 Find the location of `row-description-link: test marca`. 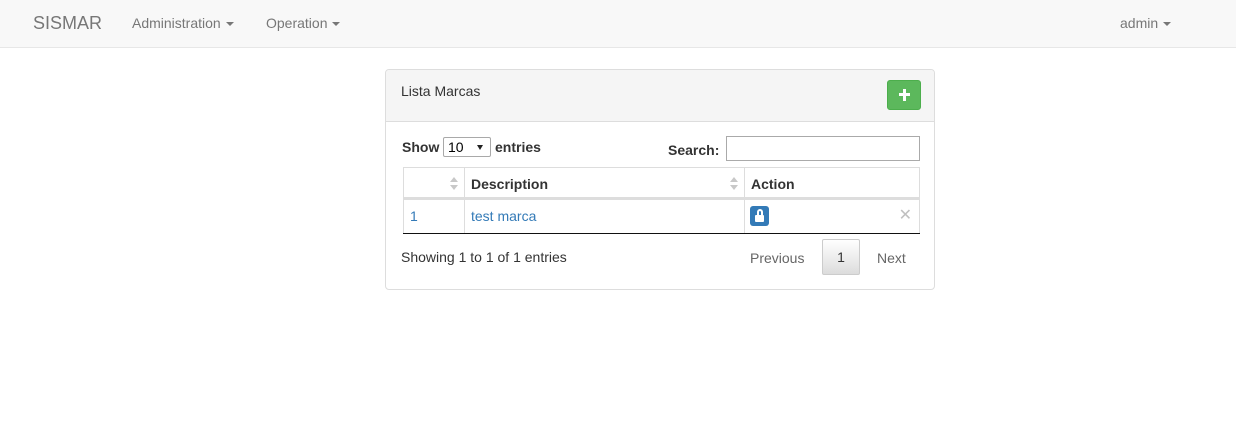

row-description-link: test marca is located at coordinates (503, 216).